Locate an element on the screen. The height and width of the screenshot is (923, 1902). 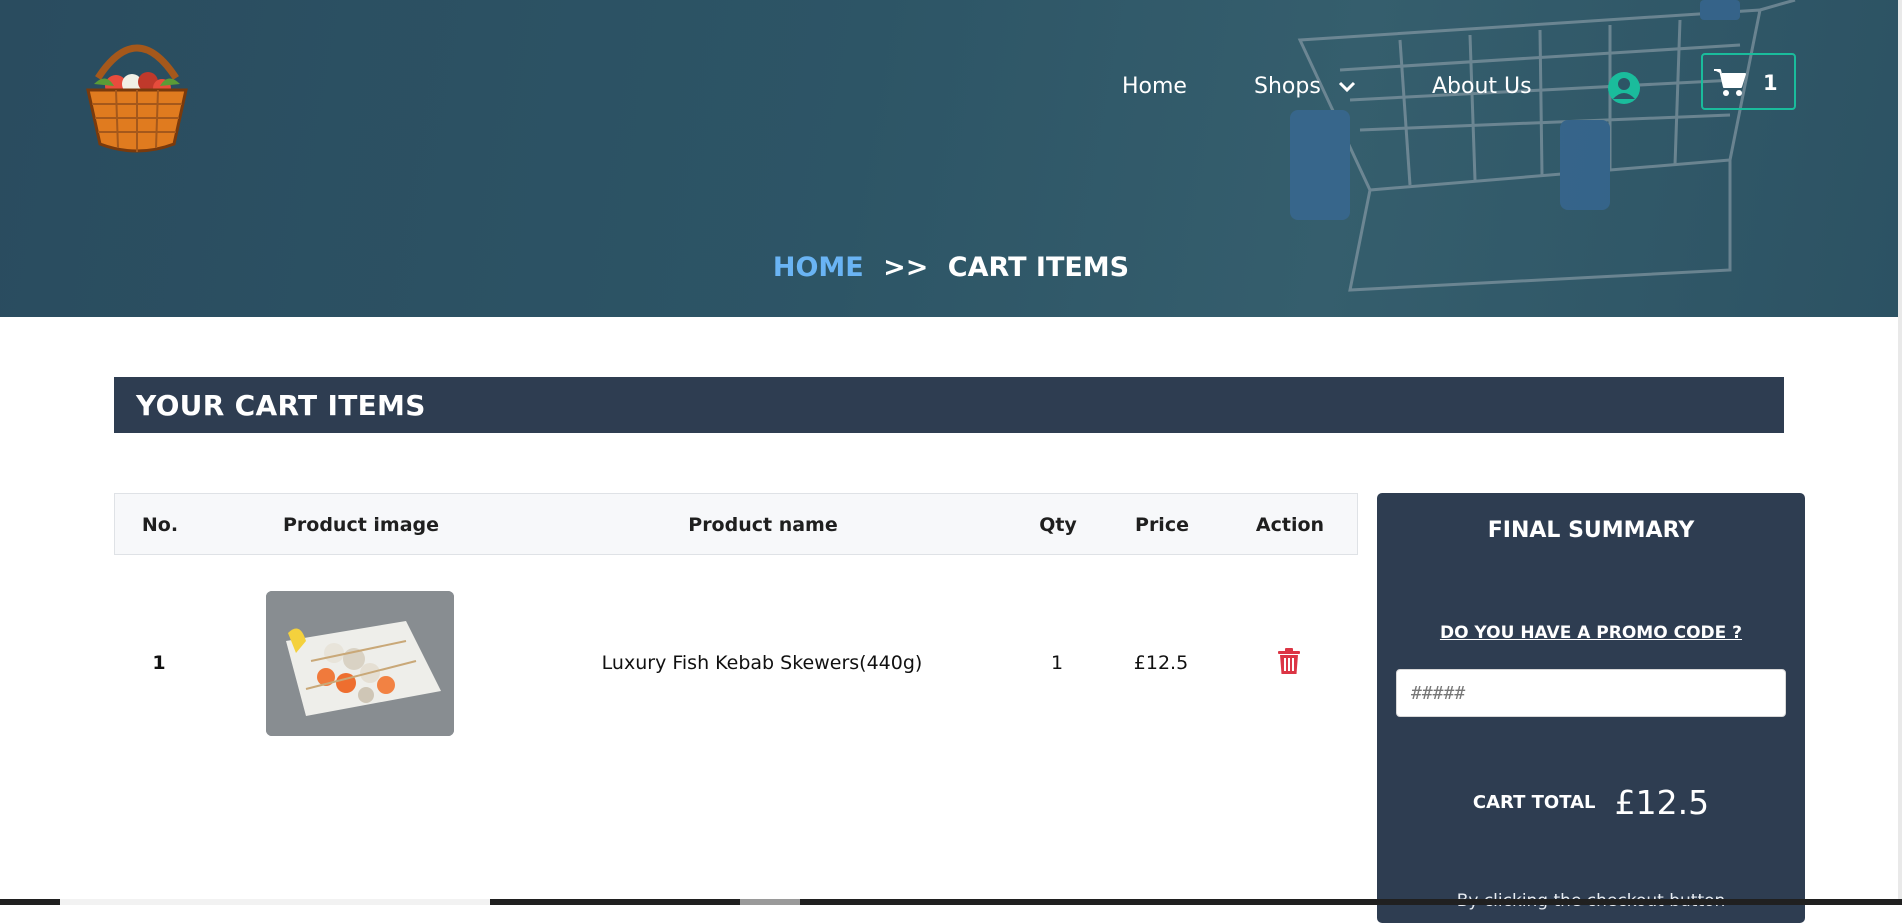
nav-shops-dropdown: Shops is located at coordinates (1305, 86).